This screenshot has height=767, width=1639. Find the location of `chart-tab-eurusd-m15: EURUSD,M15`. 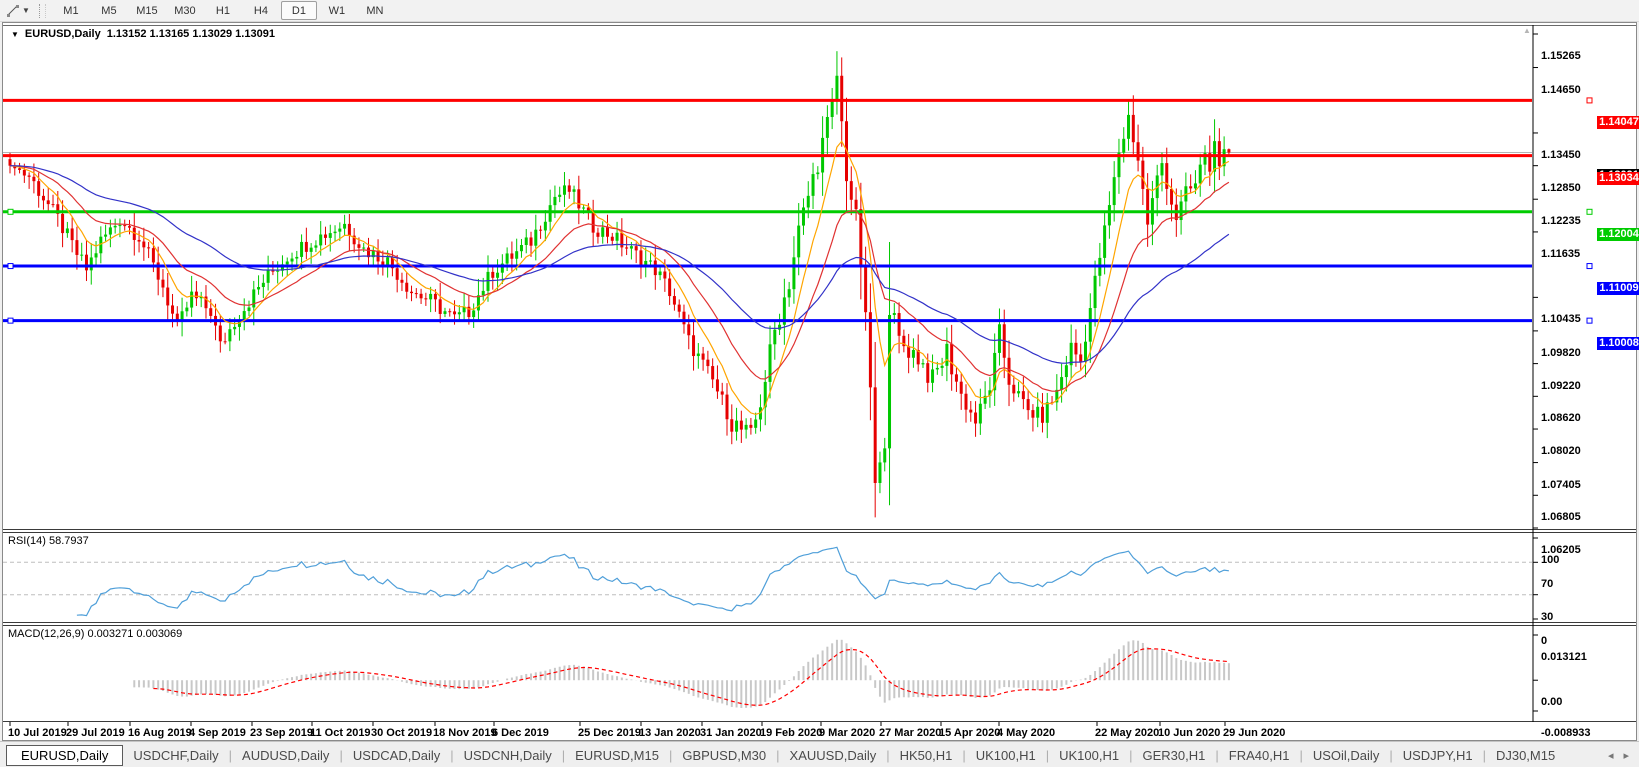

chart-tab-eurusd-m15: EURUSD,M15 is located at coordinates (617, 755).